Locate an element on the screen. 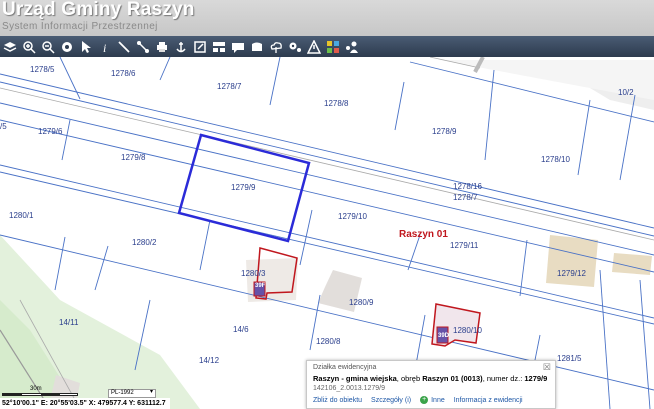 Image resolution: width=654 pixels, height=409 pixels. pin-icon is located at coordinates (142, 46).